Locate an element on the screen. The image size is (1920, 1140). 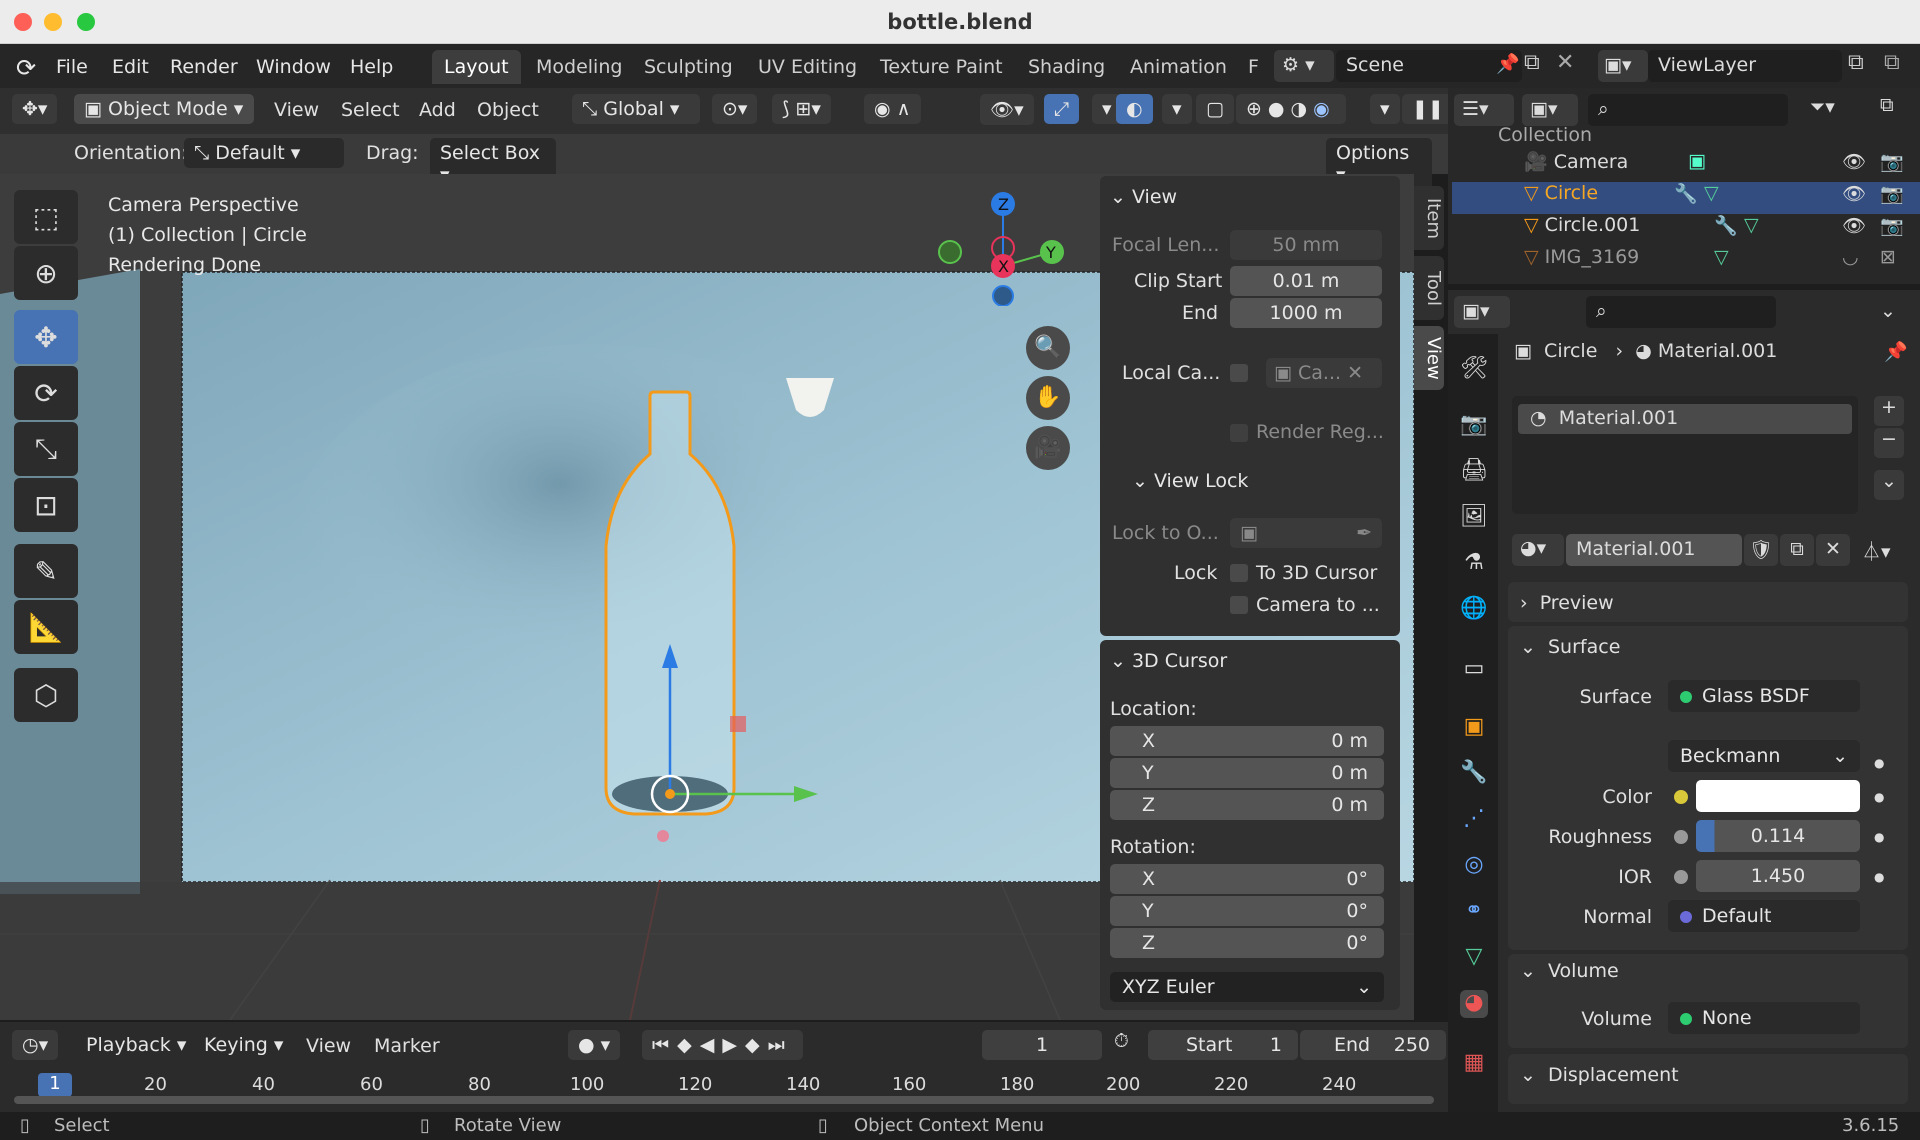
particles-tab-icon: ⋰ is located at coordinates (1474, 820).